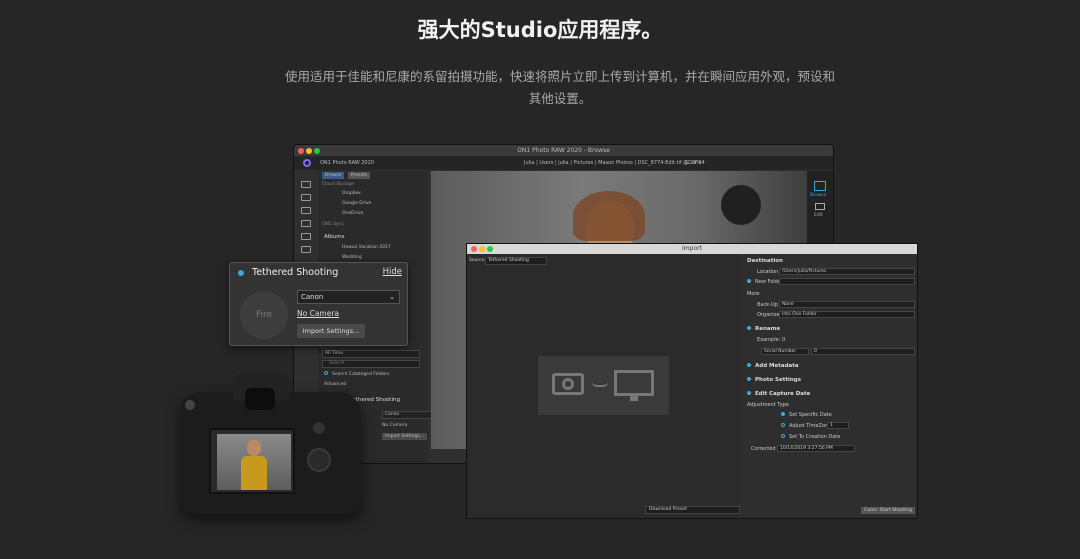 The width and height of the screenshot is (1080, 559). What do you see at coordinates (241, 273) in the screenshot?
I see `status-dot-icon` at bounding box center [241, 273].